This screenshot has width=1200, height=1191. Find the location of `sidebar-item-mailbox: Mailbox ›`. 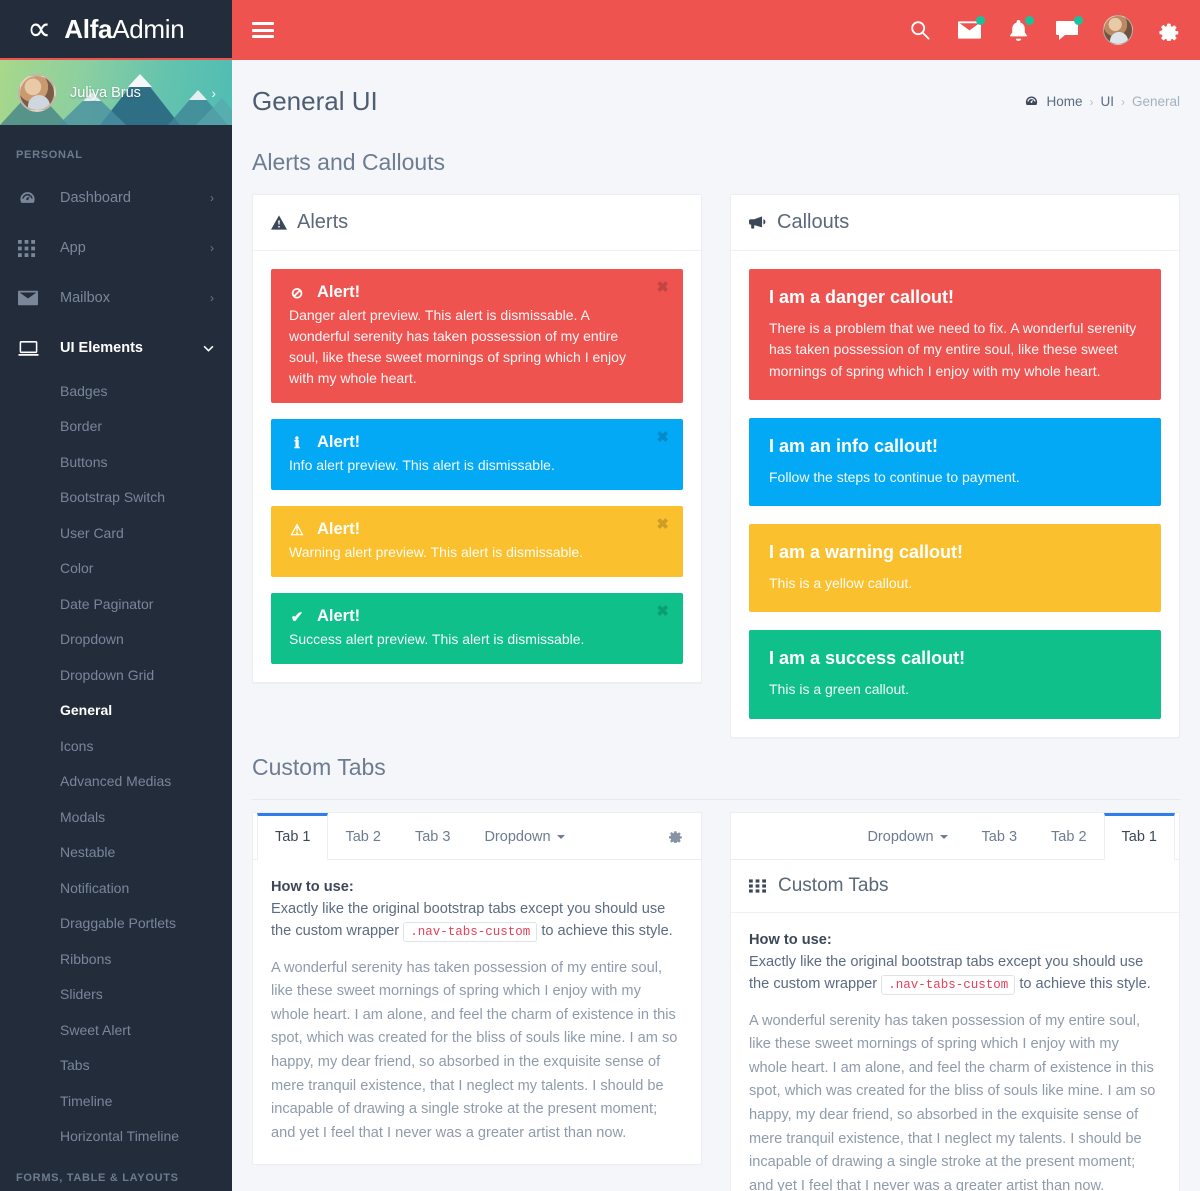

sidebar-item-mailbox: Mailbox › is located at coordinates (116, 298).